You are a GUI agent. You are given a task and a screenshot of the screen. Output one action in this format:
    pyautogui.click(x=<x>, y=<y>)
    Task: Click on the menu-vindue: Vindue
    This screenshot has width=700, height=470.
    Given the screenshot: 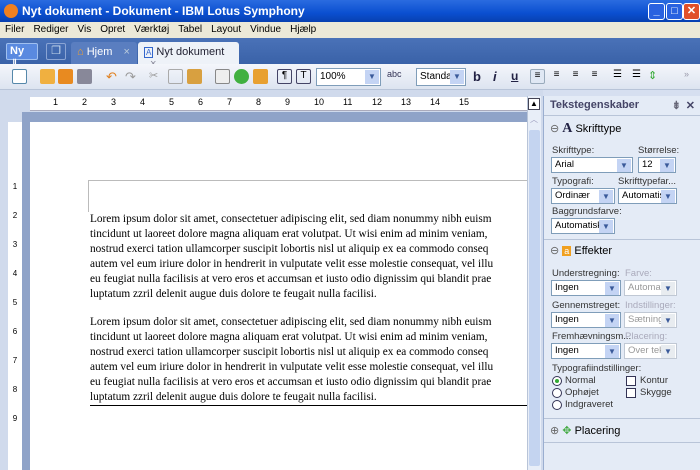 What is the action you would take?
    pyautogui.click(x=265, y=30)
    